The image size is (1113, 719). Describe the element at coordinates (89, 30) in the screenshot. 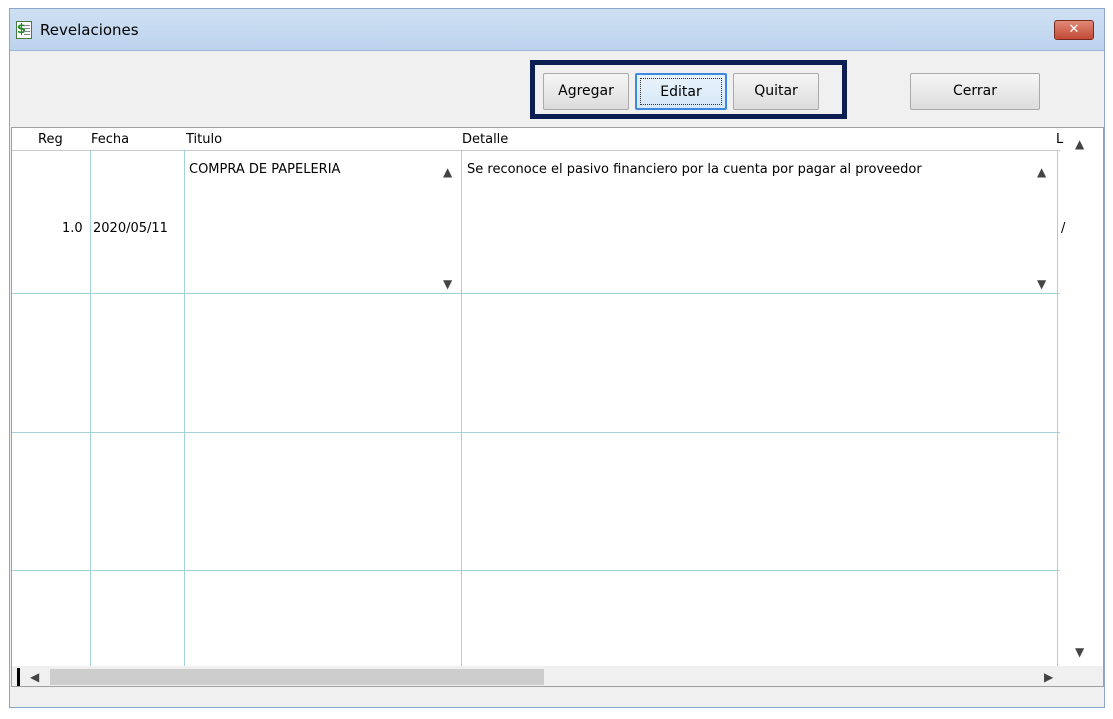

I see `window-title: Revelaciones` at that location.